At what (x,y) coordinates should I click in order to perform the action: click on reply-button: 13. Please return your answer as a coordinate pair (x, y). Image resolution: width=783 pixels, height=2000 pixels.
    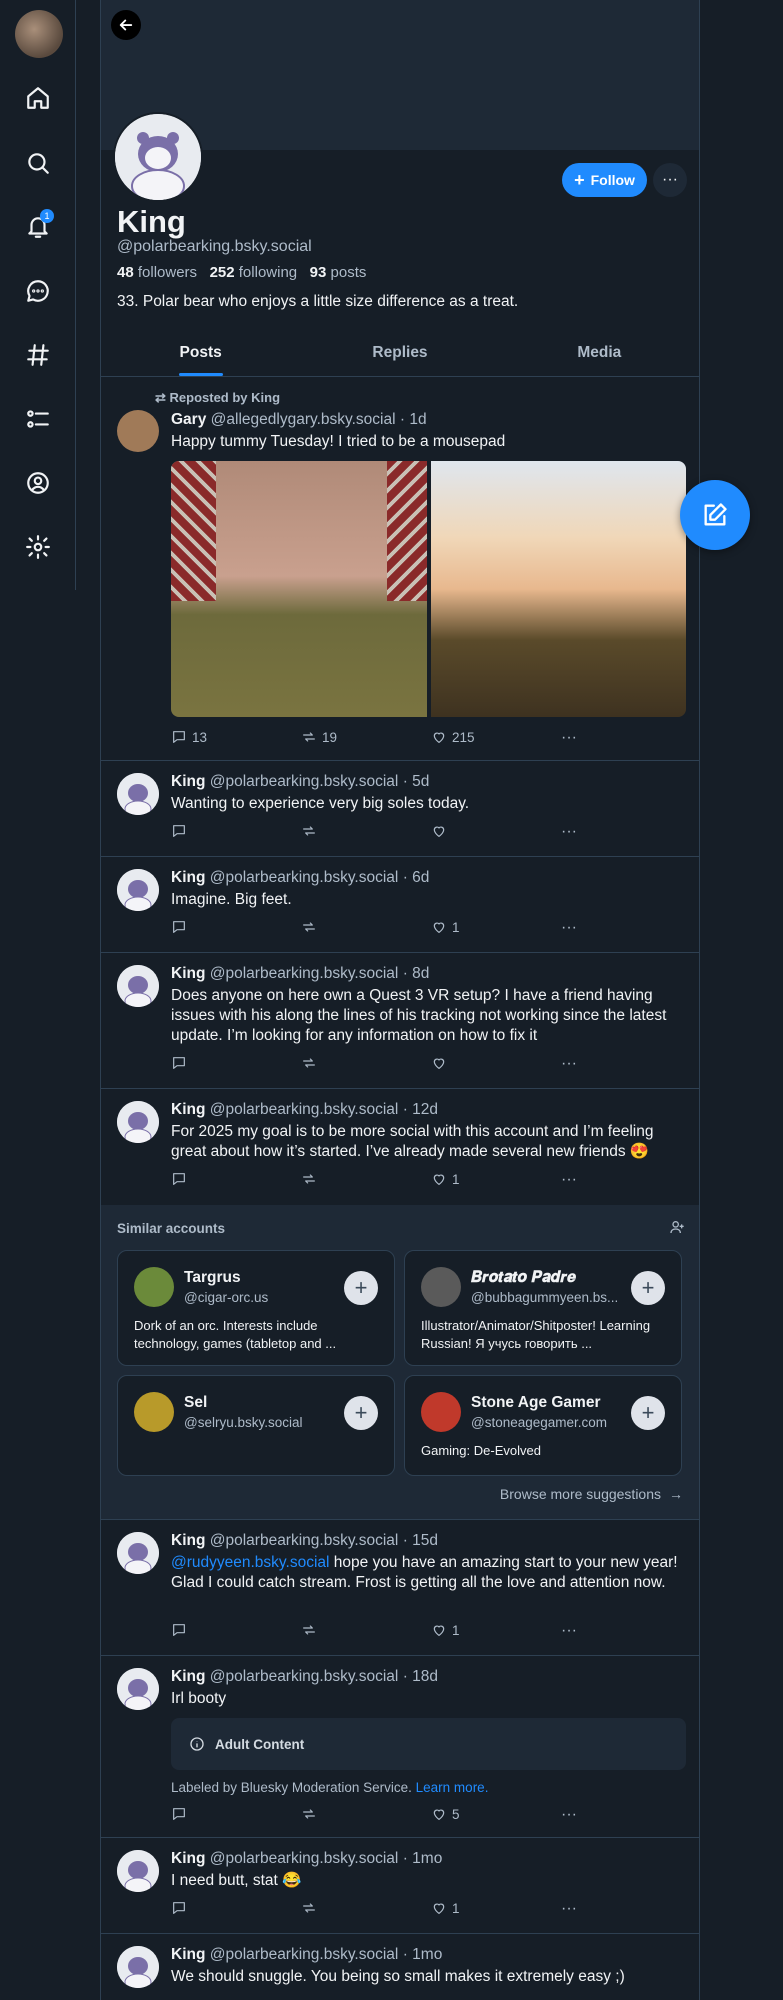
    Looking at the image, I should click on (189, 737).